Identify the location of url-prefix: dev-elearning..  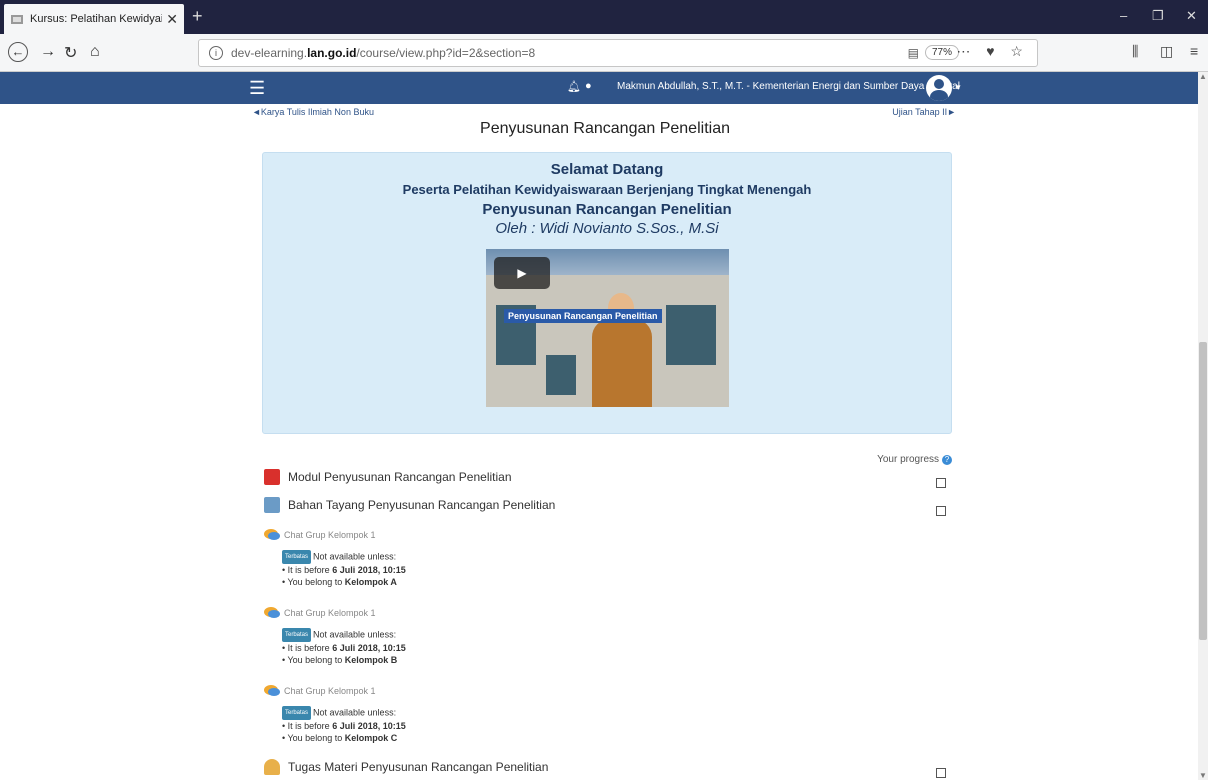
(269, 53).